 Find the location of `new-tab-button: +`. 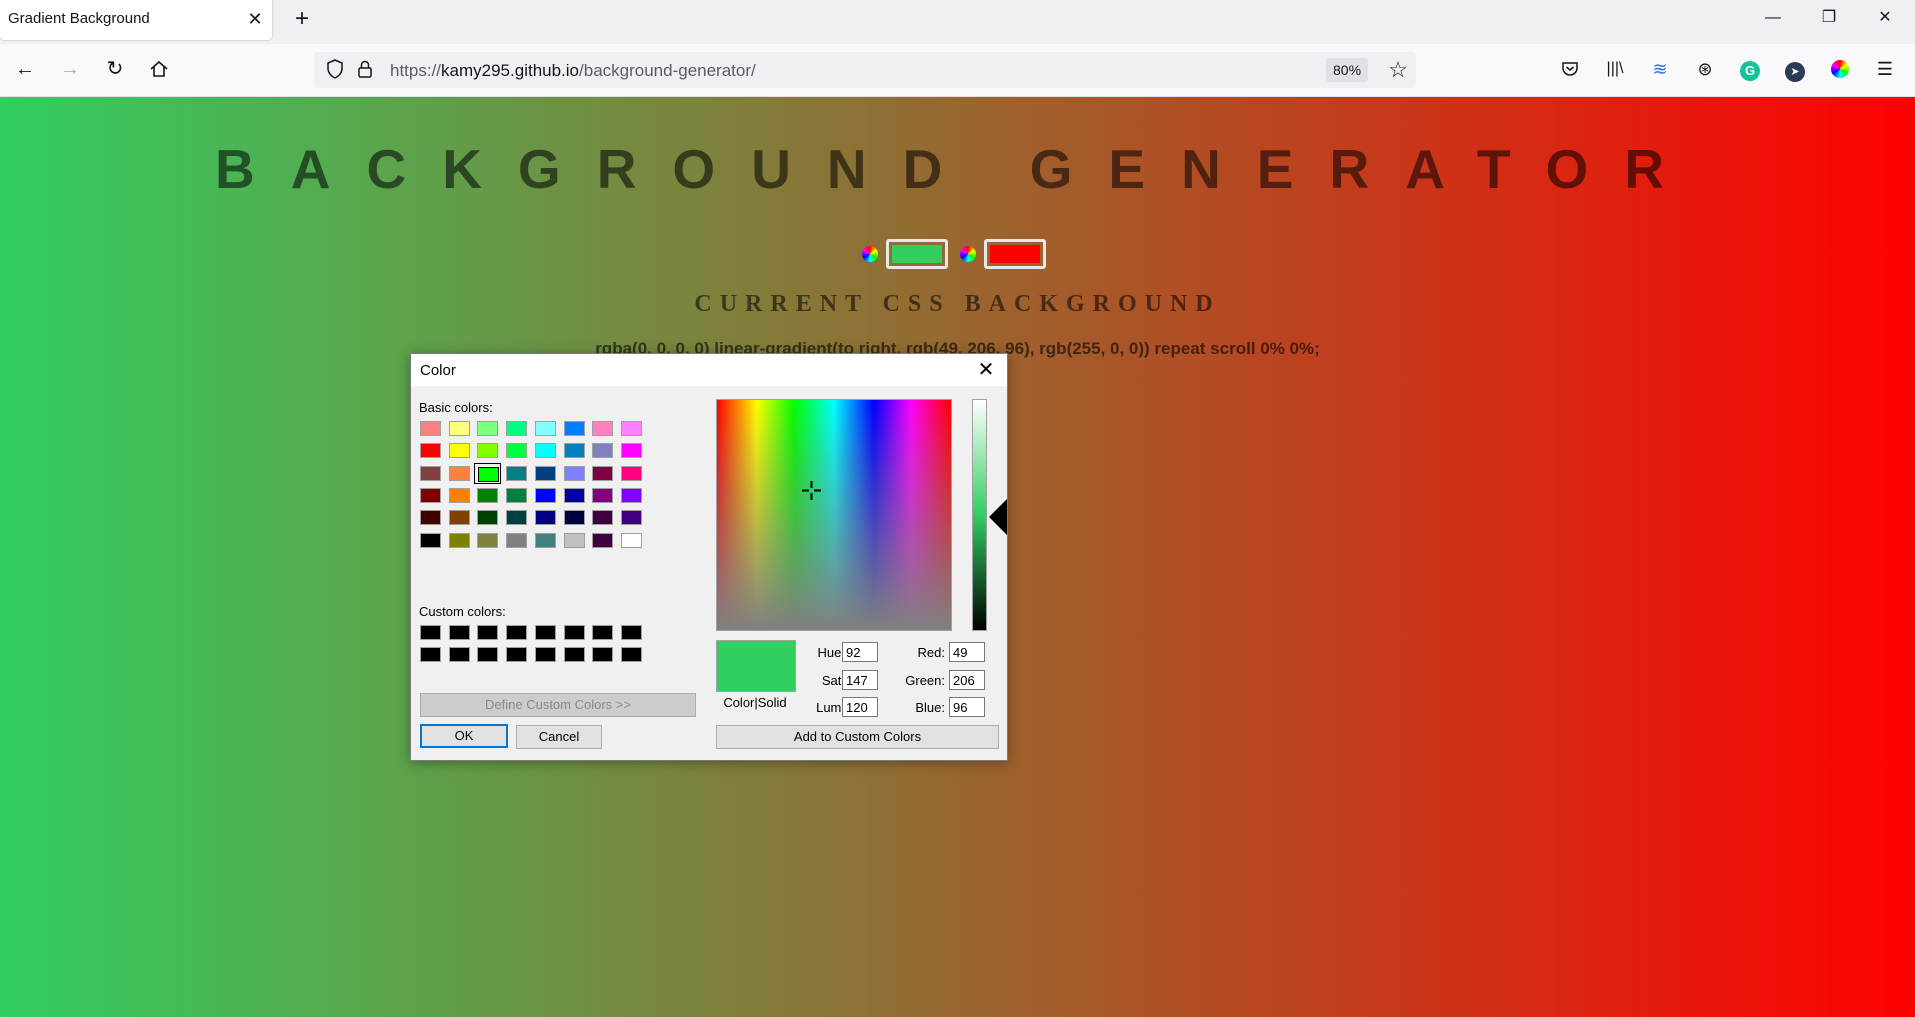

new-tab-button: + is located at coordinates (302, 19).